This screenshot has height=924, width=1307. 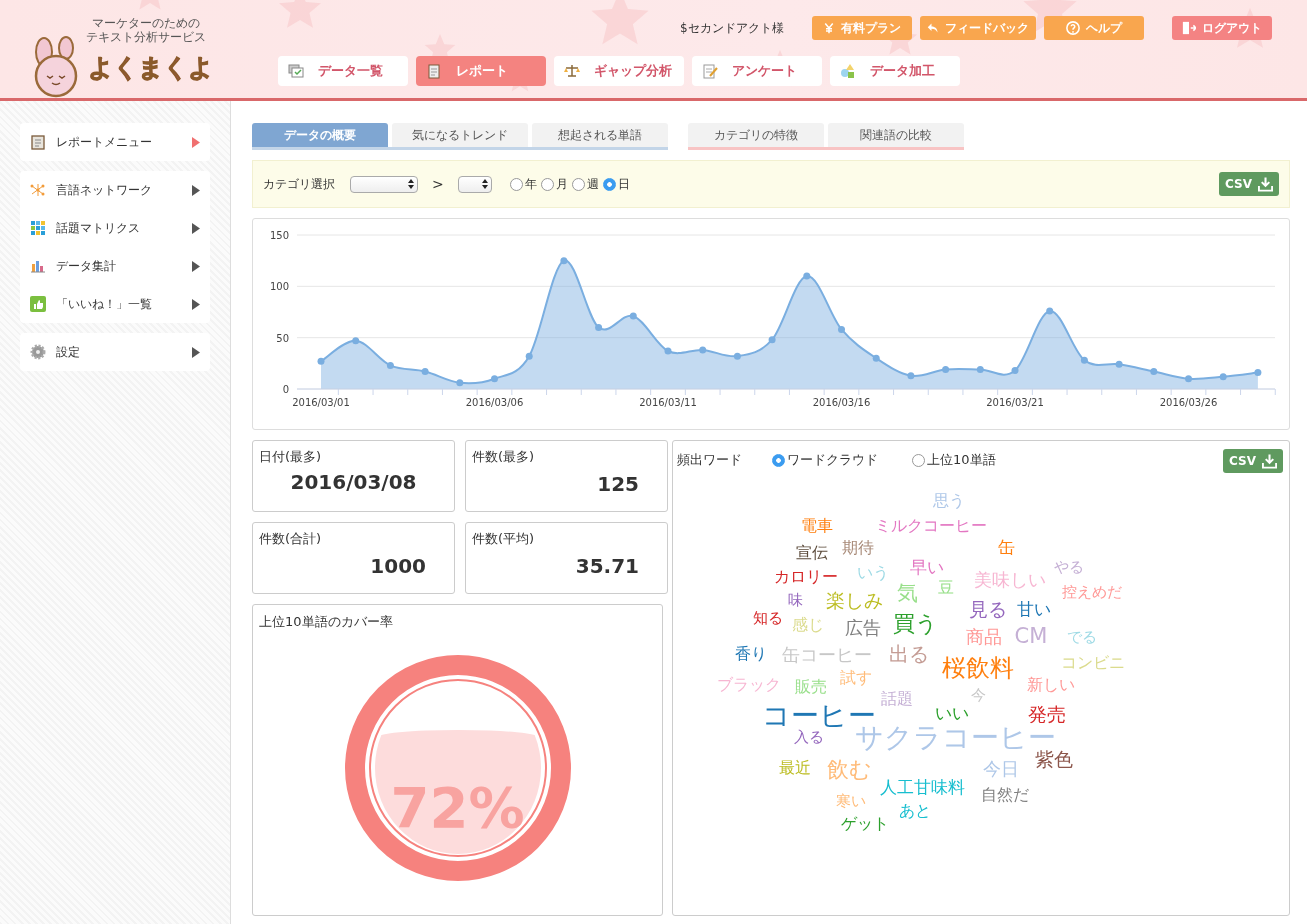 I want to click on exit-door-icon, so click(x=1188, y=28).